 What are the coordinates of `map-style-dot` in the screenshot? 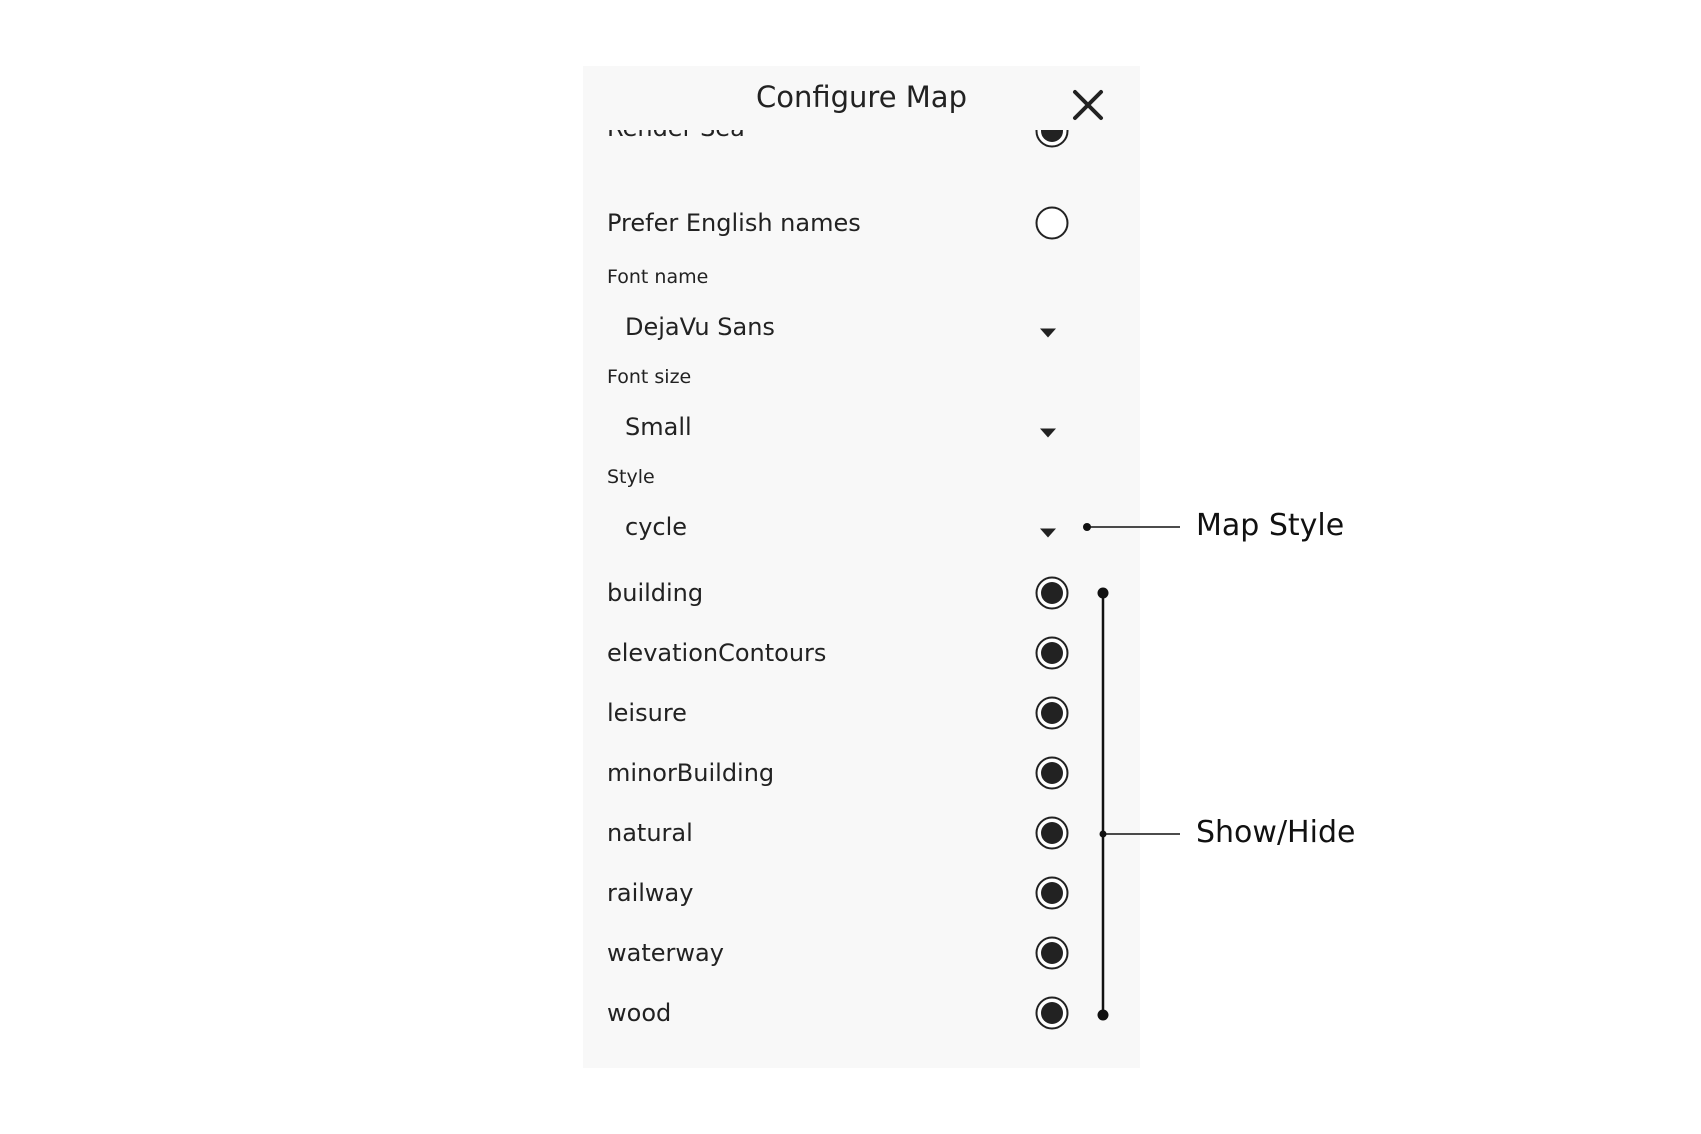 It's located at (1087, 527).